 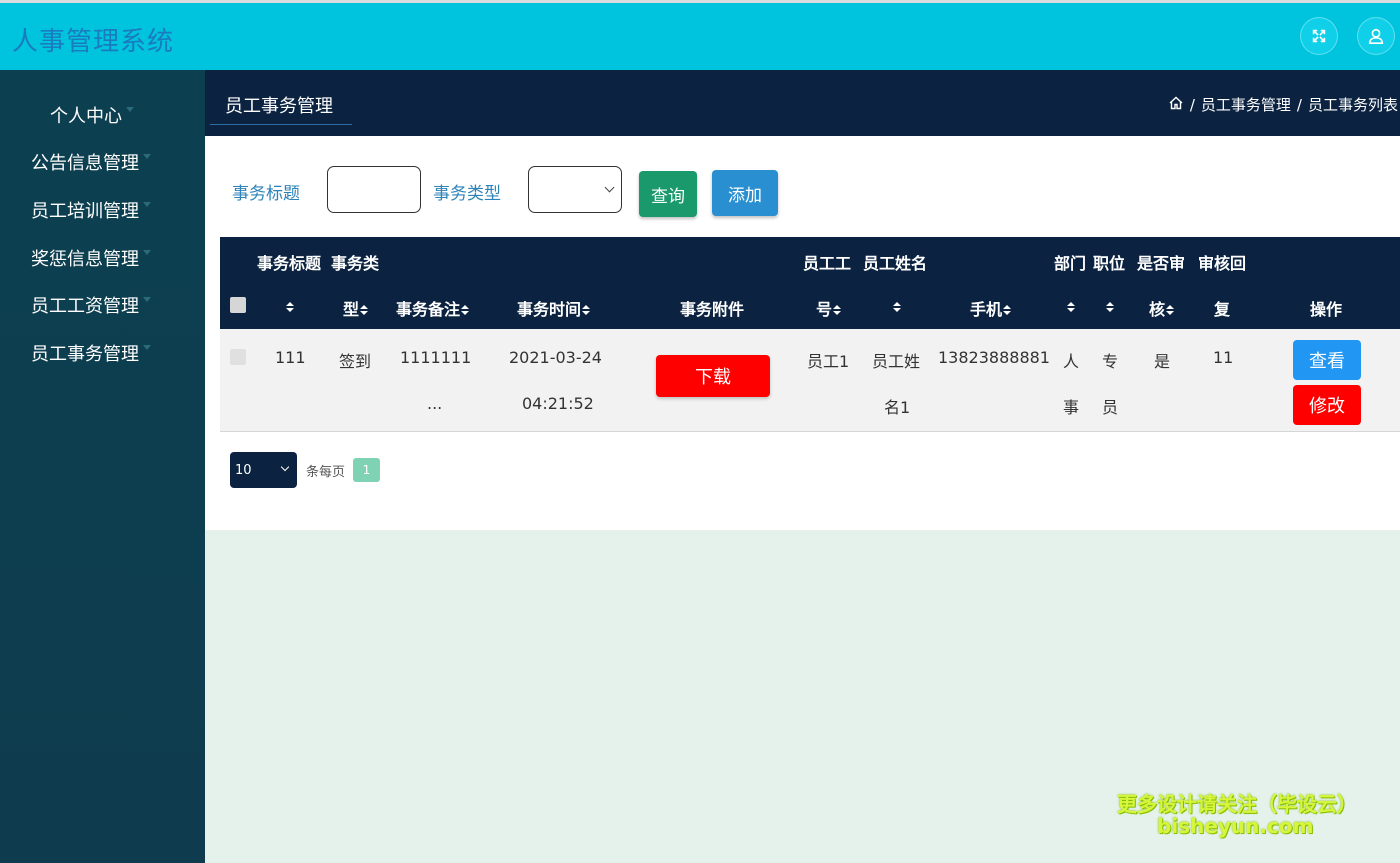 What do you see at coordinates (436, 357) in the screenshot?
I see `cell-remark: 1111111` at bounding box center [436, 357].